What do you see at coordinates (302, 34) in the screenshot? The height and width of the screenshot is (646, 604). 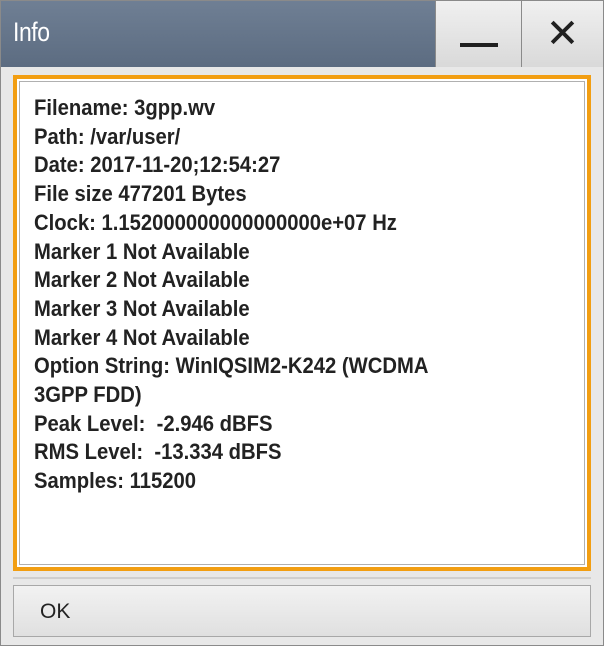 I see `title-bar: Info ✕` at bounding box center [302, 34].